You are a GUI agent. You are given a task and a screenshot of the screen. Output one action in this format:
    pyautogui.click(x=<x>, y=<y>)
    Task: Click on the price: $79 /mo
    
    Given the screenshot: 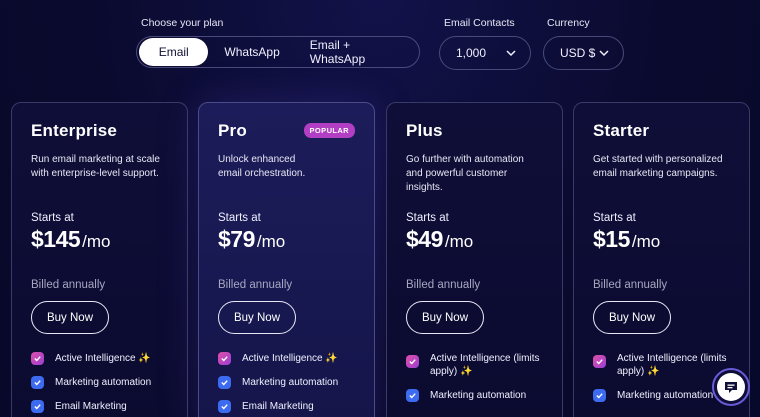 What is the action you would take?
    pyautogui.click(x=286, y=239)
    